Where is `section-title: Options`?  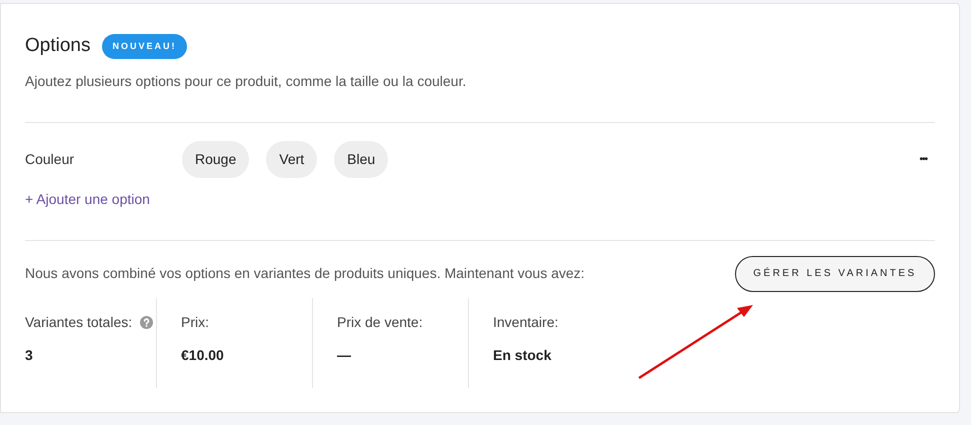 section-title: Options is located at coordinates (57, 46).